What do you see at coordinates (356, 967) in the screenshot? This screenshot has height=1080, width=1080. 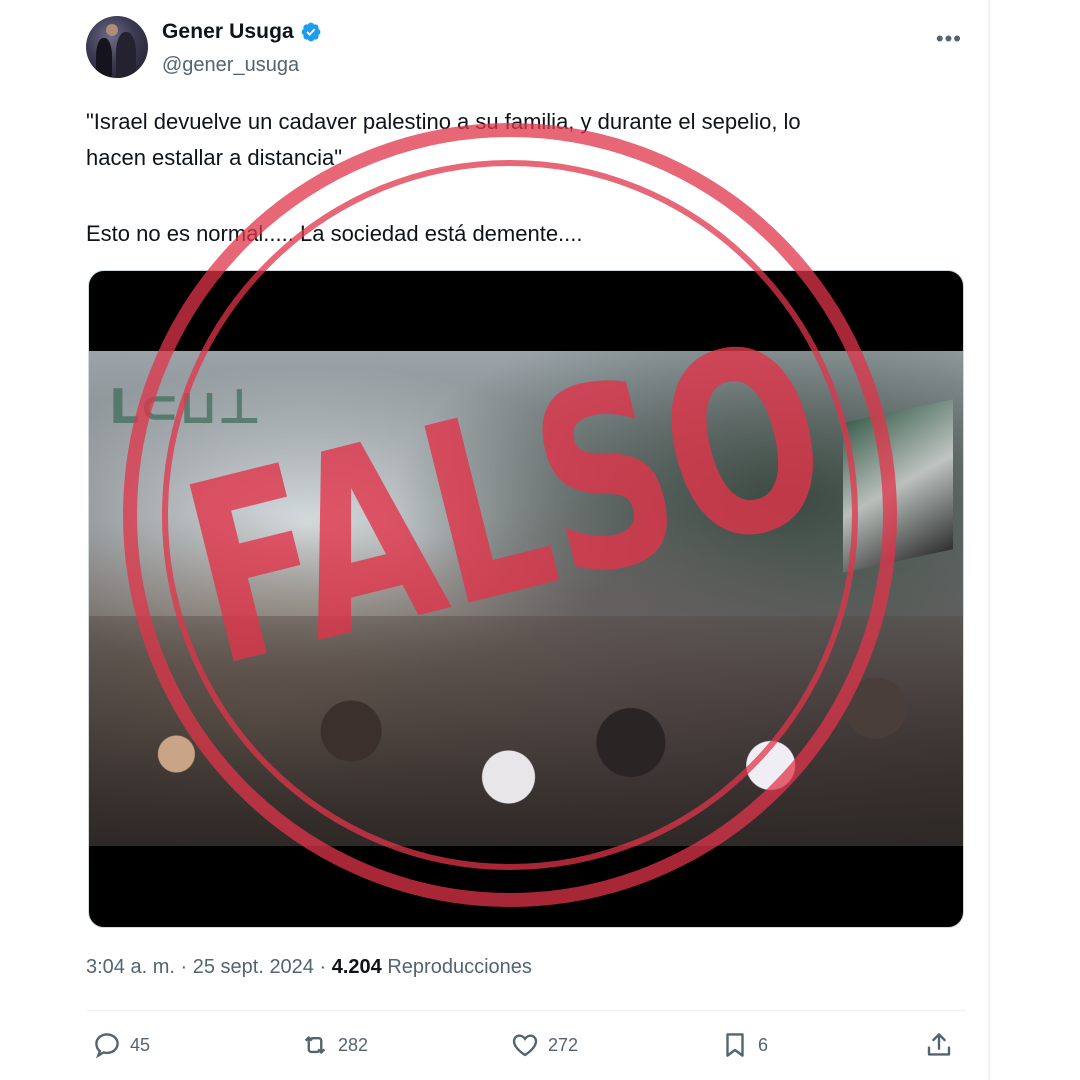 I see `views-count: 4.204` at bounding box center [356, 967].